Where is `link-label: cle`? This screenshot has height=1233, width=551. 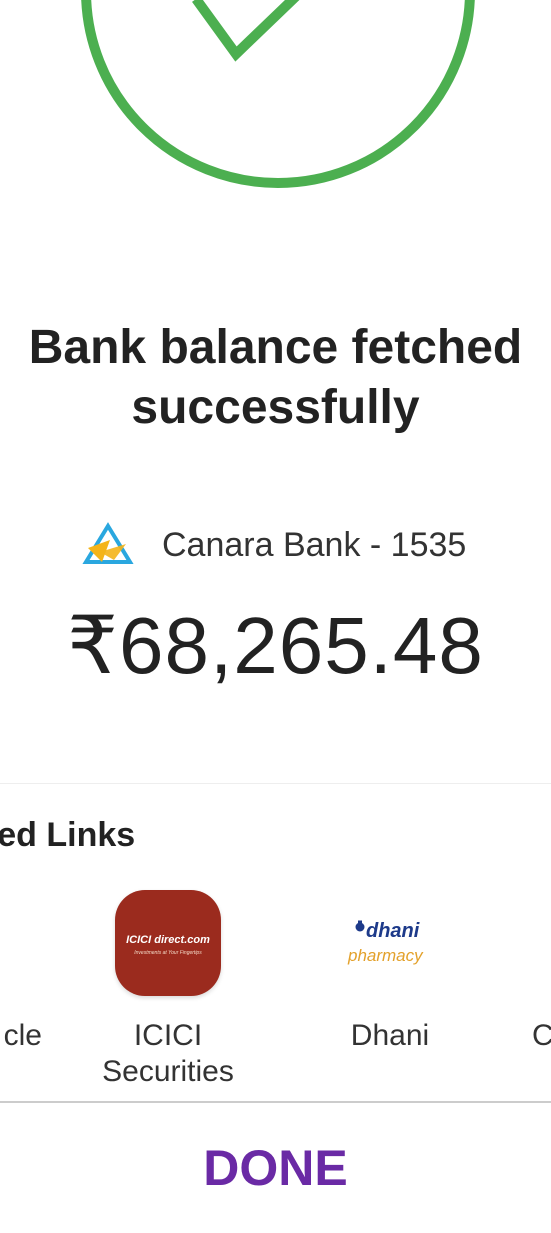 link-label: cle is located at coordinates (22, 1035).